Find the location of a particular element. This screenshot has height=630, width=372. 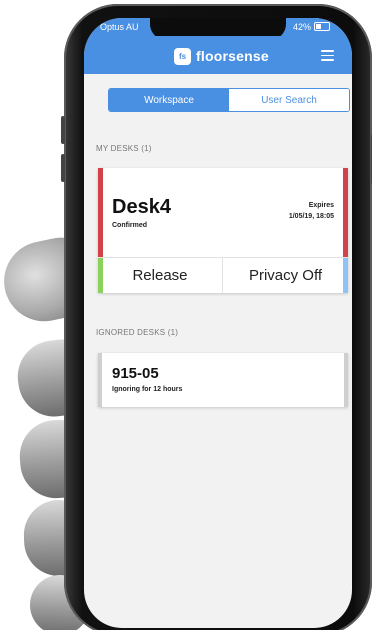

view-tabs: Workspace User Search is located at coordinates (229, 100).